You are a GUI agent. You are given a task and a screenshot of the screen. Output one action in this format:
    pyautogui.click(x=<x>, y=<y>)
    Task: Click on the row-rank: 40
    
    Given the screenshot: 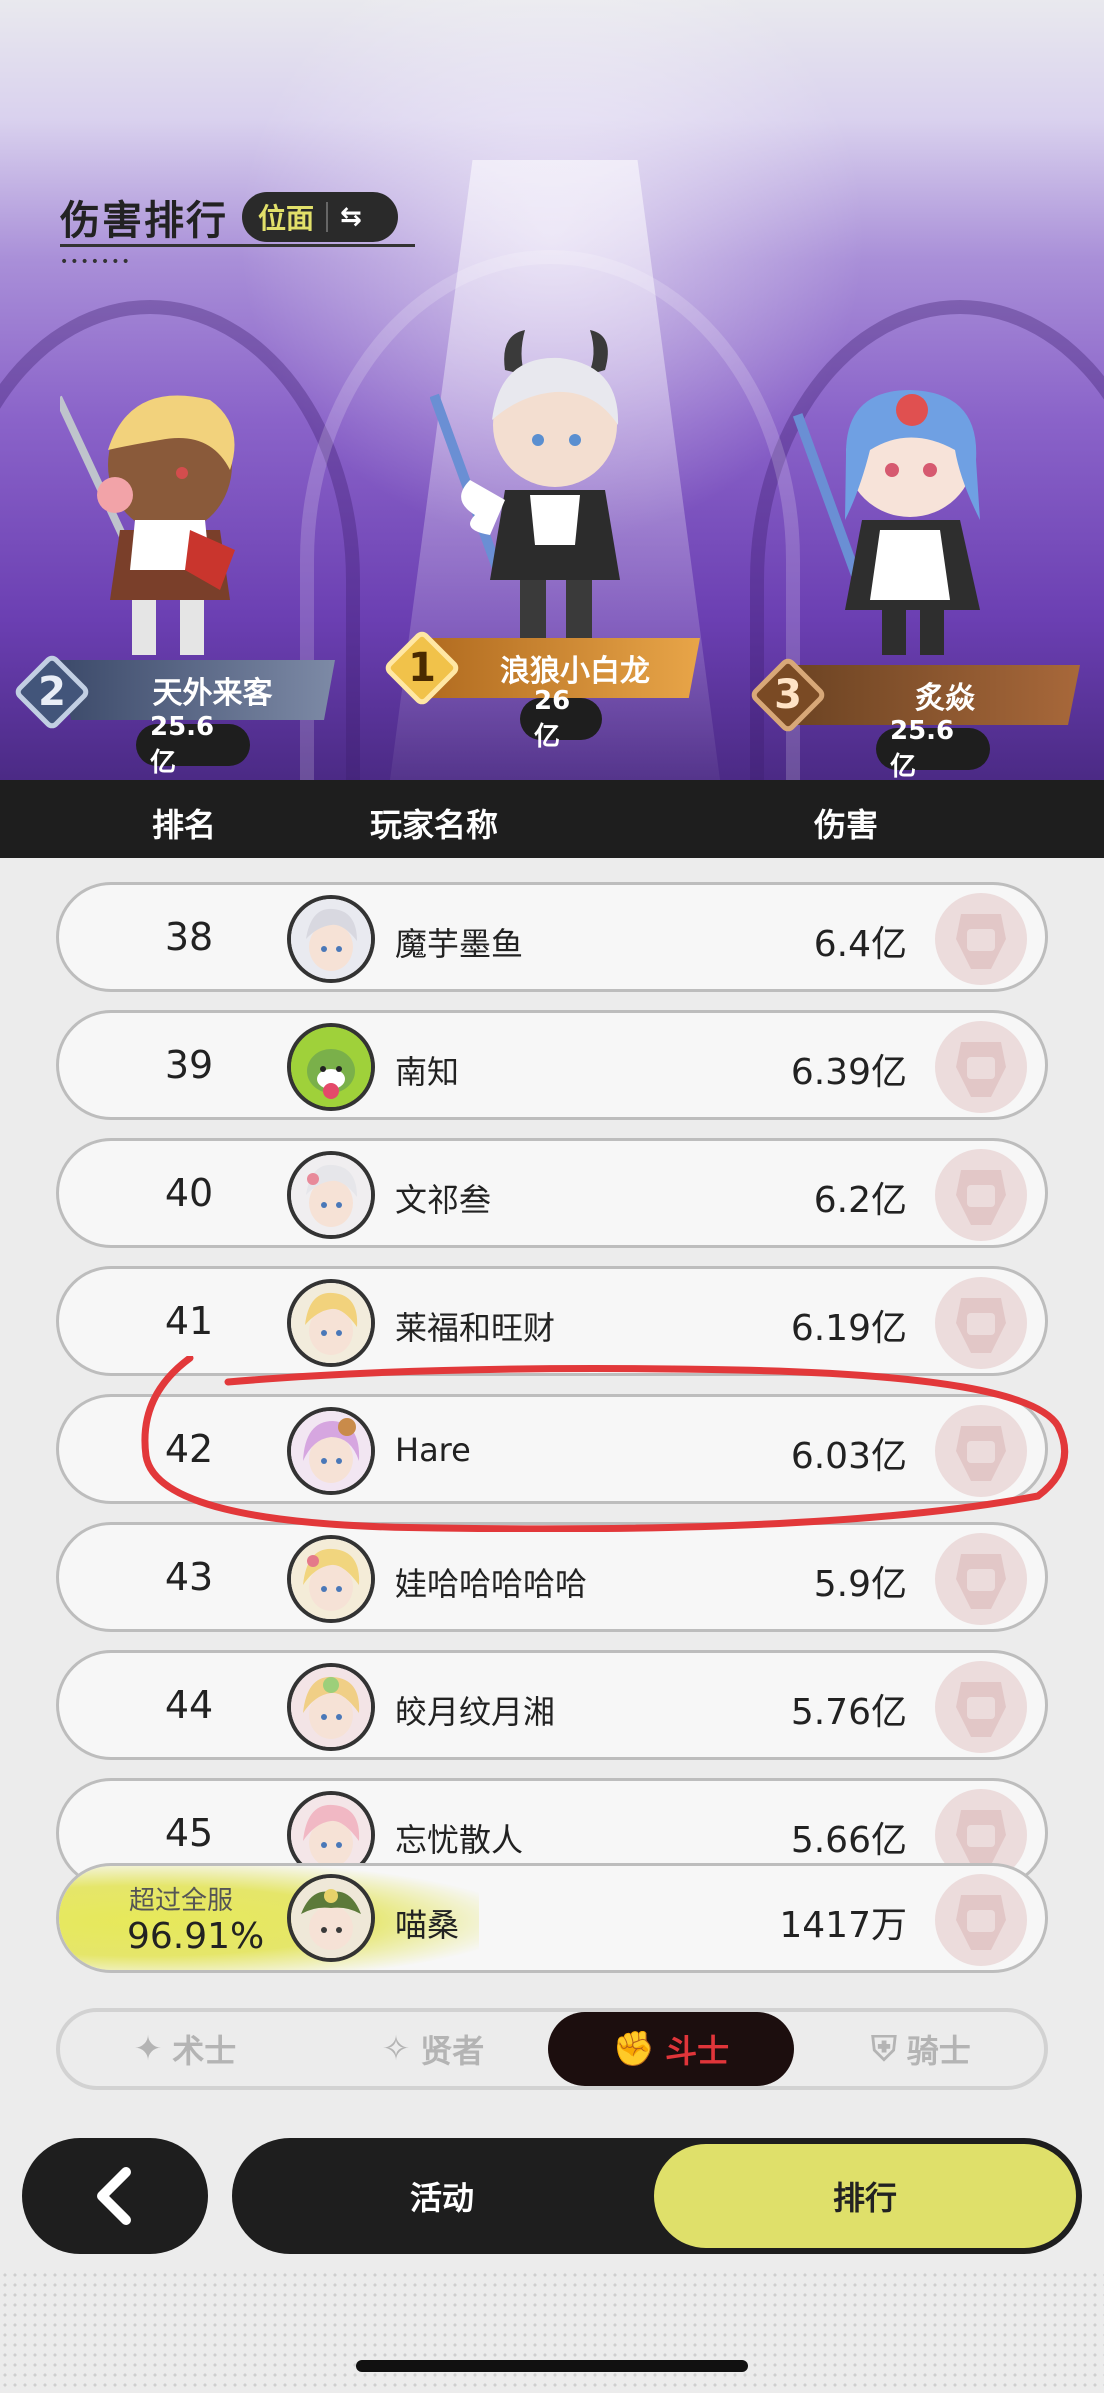 What is the action you would take?
    pyautogui.click(x=189, y=1193)
    